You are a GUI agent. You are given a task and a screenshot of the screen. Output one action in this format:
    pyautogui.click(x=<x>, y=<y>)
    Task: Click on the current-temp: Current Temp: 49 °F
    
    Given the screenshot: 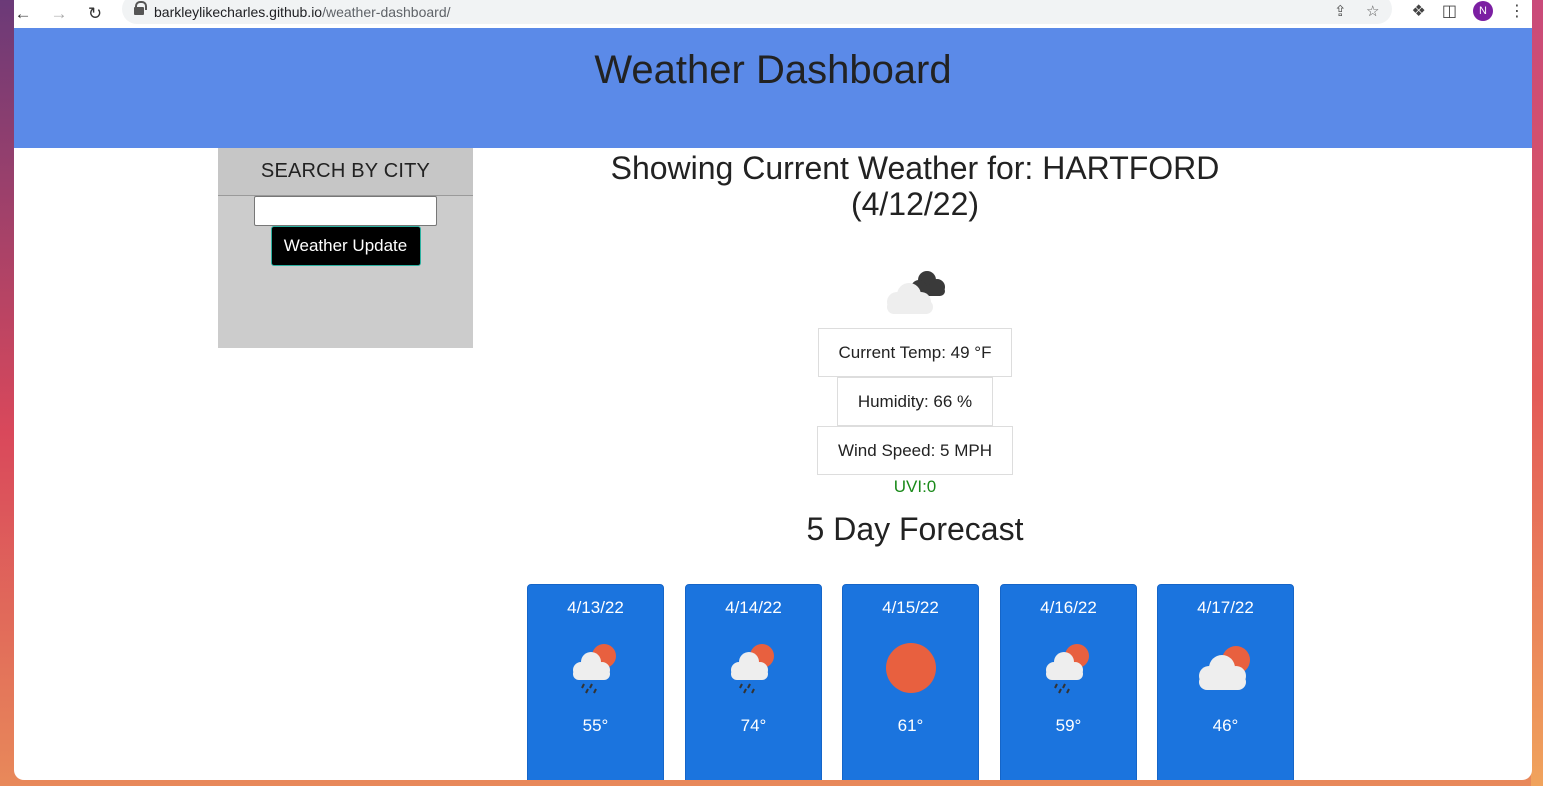 What is the action you would take?
    pyautogui.click(x=915, y=352)
    